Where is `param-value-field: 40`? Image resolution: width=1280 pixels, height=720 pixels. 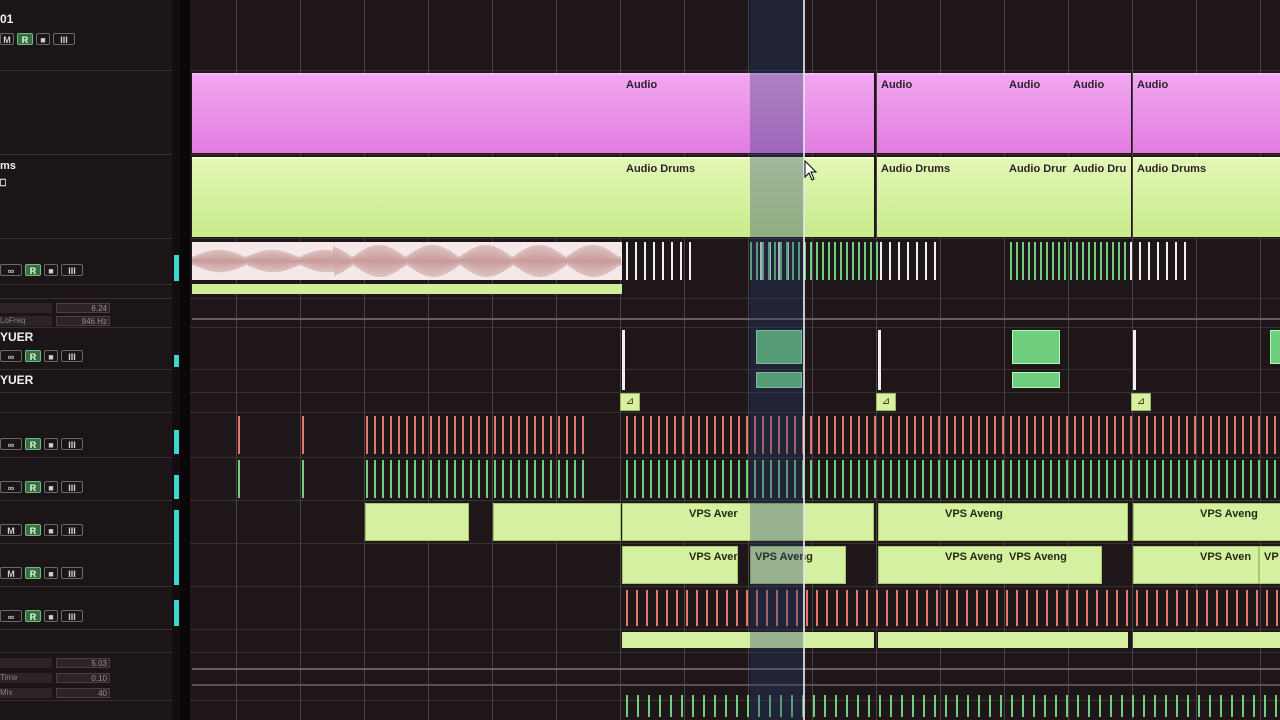
param-value-field: 40 is located at coordinates (83, 693).